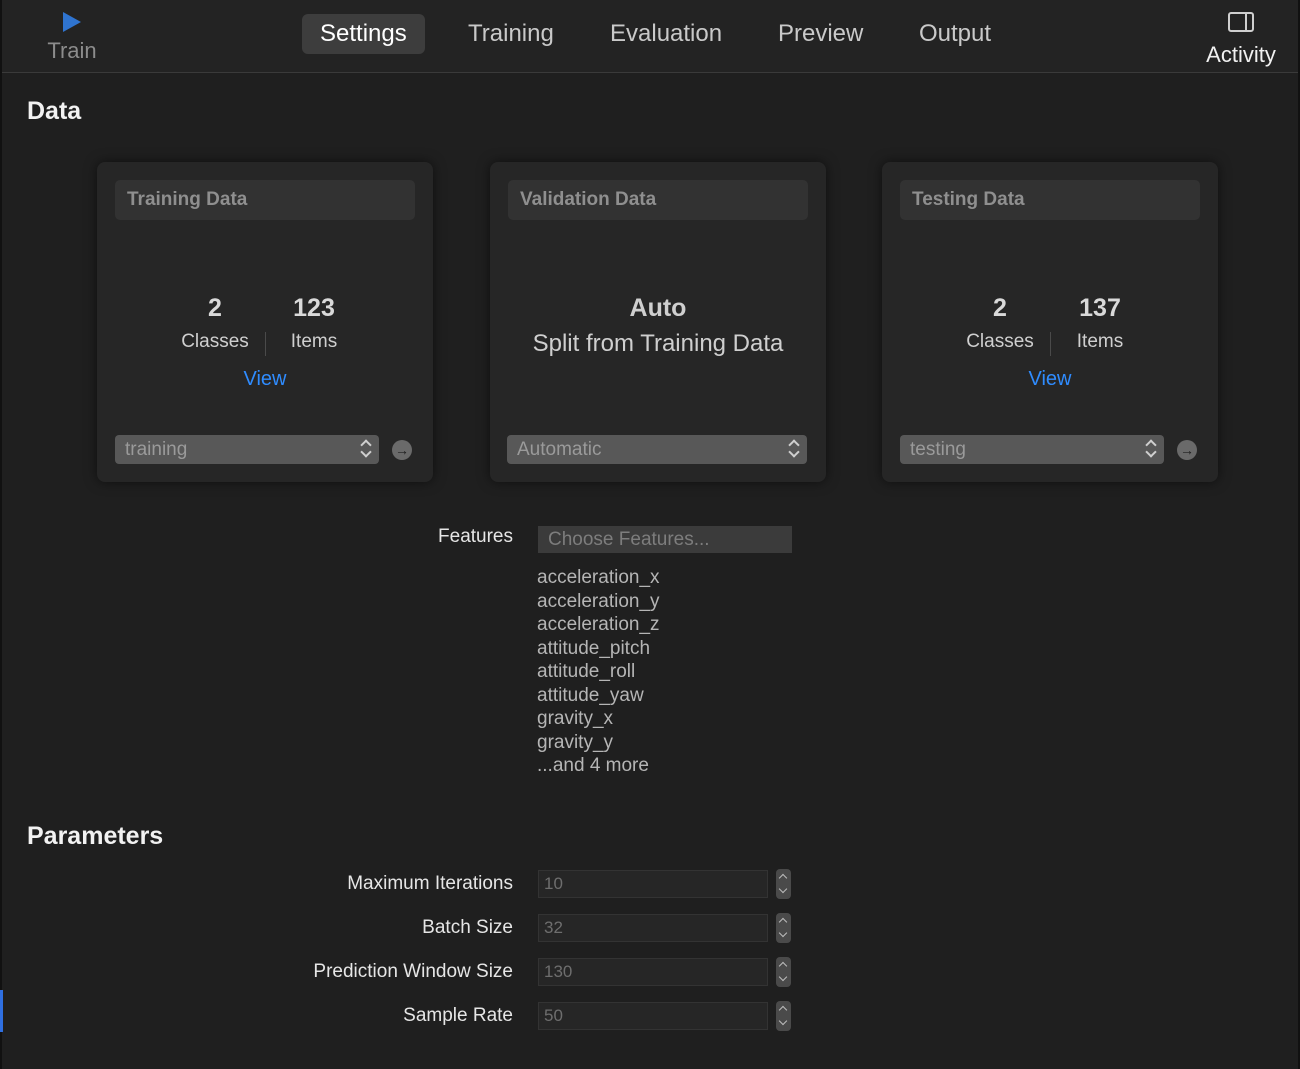  I want to click on sample-rate-row: Sample Rate 50, so click(400, 1016).